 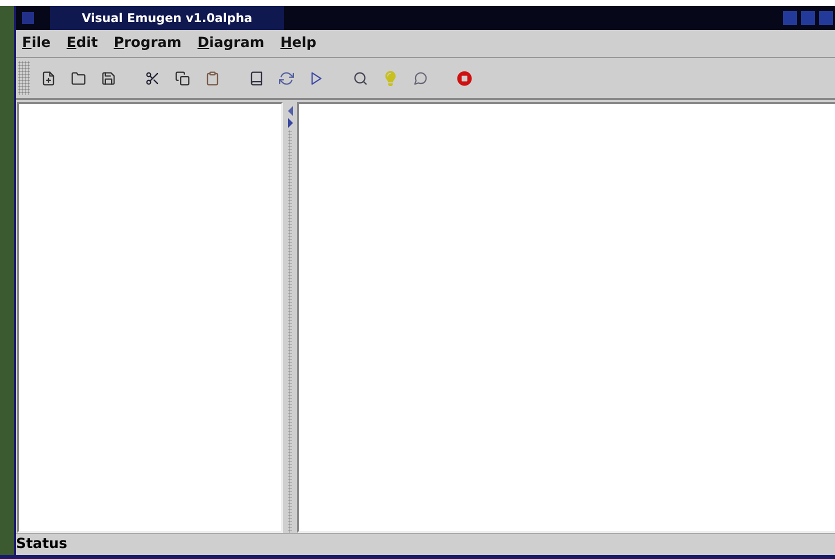 I want to click on menu-item: File, so click(x=36, y=43).